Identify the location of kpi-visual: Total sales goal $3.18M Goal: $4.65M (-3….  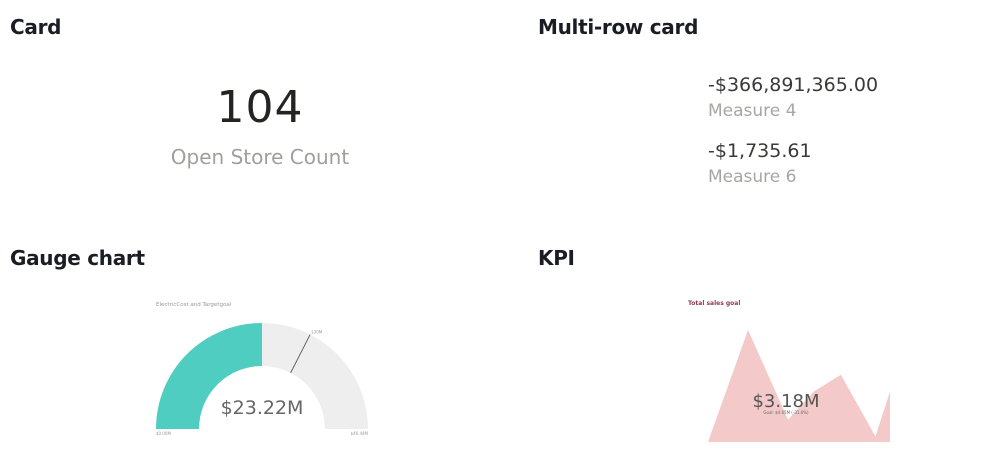
(787, 370).